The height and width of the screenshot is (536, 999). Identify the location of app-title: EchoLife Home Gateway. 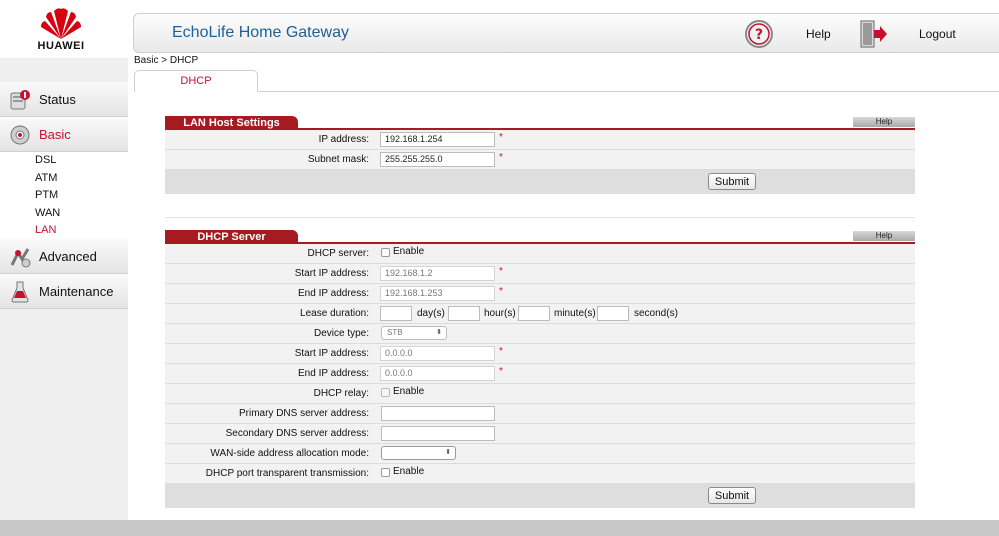
(260, 32).